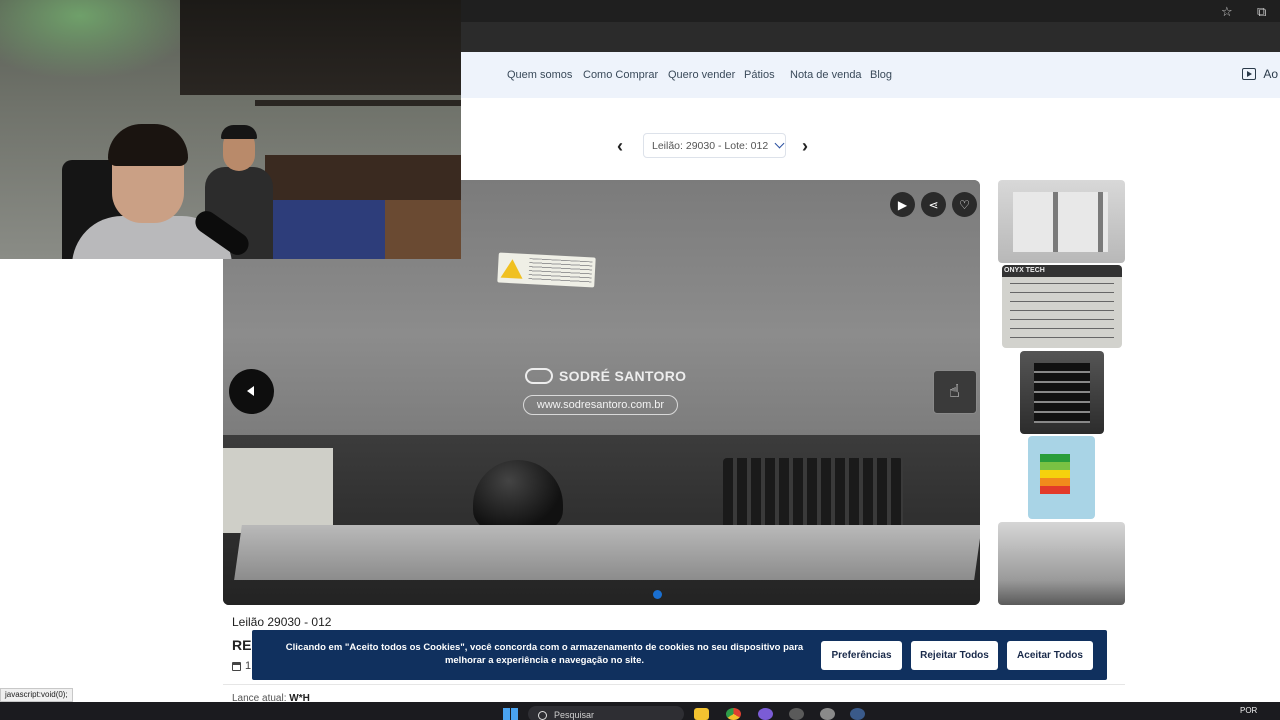 This screenshot has height=720, width=1280. I want to click on warning-sticker, so click(546, 270).